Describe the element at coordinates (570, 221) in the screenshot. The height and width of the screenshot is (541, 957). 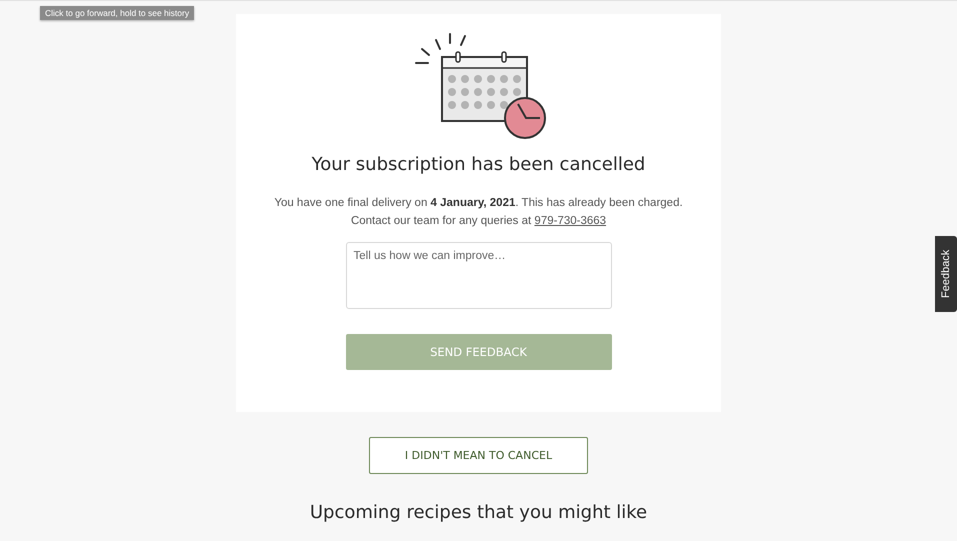
I see `phone-link: 979-730-3663` at that location.